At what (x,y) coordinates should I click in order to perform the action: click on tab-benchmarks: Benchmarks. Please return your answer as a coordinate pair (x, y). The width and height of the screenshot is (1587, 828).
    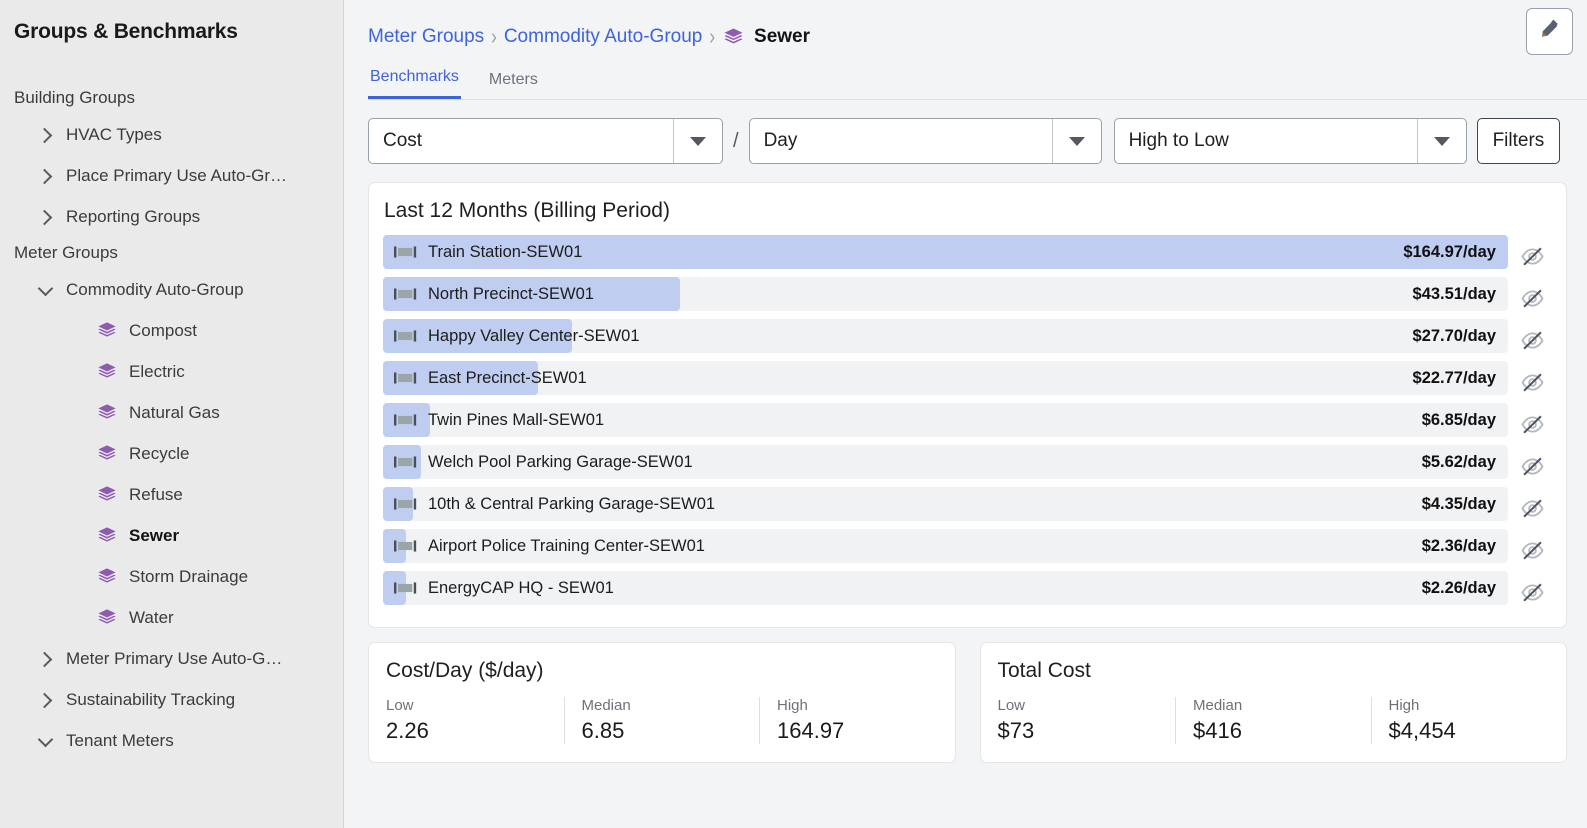
    Looking at the image, I should click on (414, 83).